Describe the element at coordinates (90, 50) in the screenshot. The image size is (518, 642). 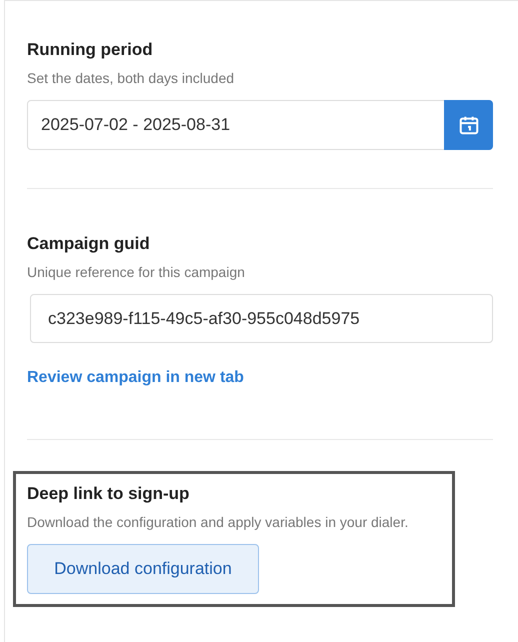
I see `section-title: Running period` at that location.